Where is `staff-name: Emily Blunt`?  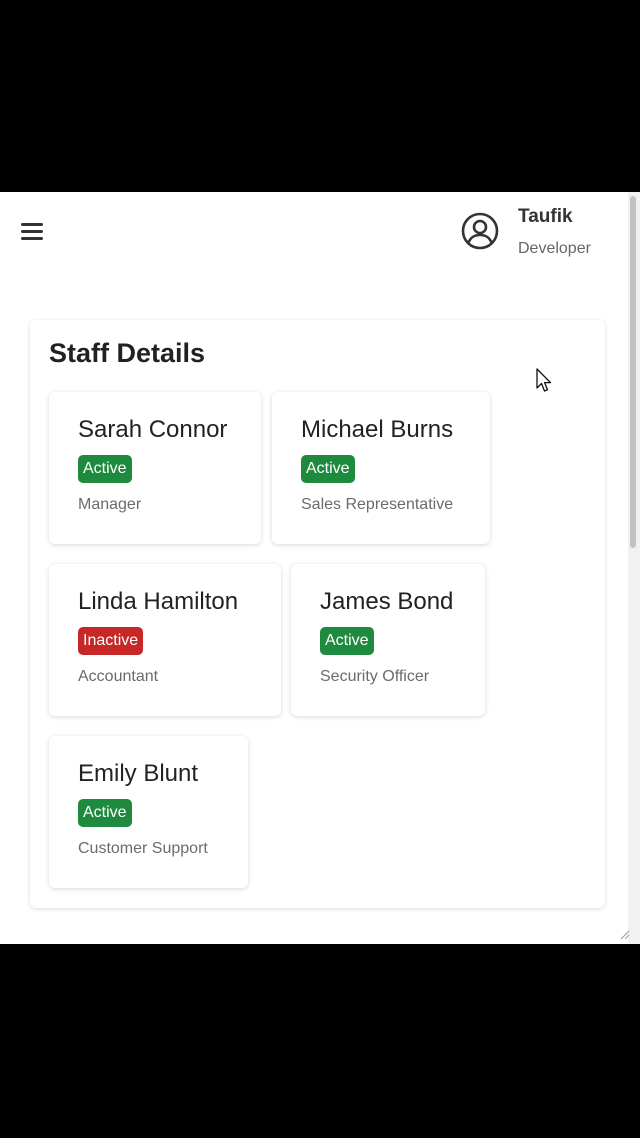
staff-name: Emily Blunt is located at coordinates (138, 773).